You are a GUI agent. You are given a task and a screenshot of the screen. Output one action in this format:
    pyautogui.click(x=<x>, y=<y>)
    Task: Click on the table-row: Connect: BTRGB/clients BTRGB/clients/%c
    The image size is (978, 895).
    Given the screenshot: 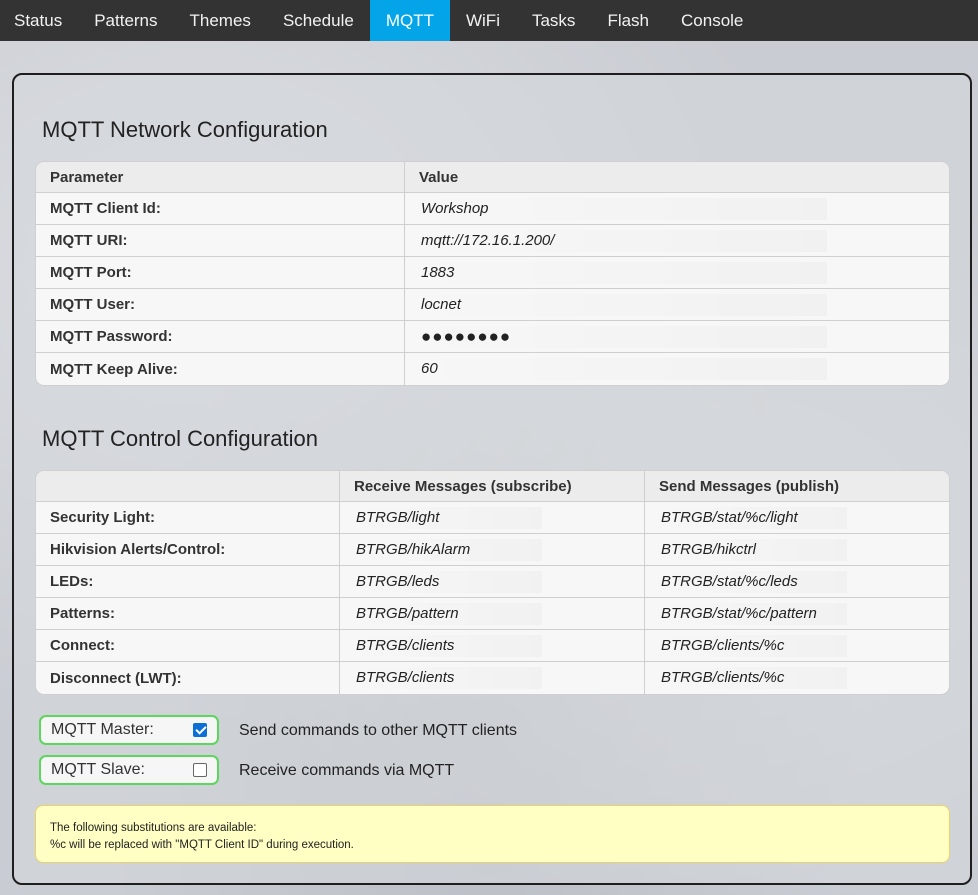 What is the action you would take?
    pyautogui.click(x=492, y=646)
    